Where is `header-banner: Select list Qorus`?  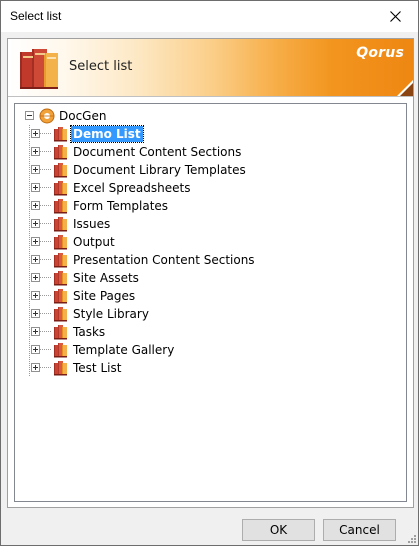 header-banner: Select list Qorus is located at coordinates (210, 68).